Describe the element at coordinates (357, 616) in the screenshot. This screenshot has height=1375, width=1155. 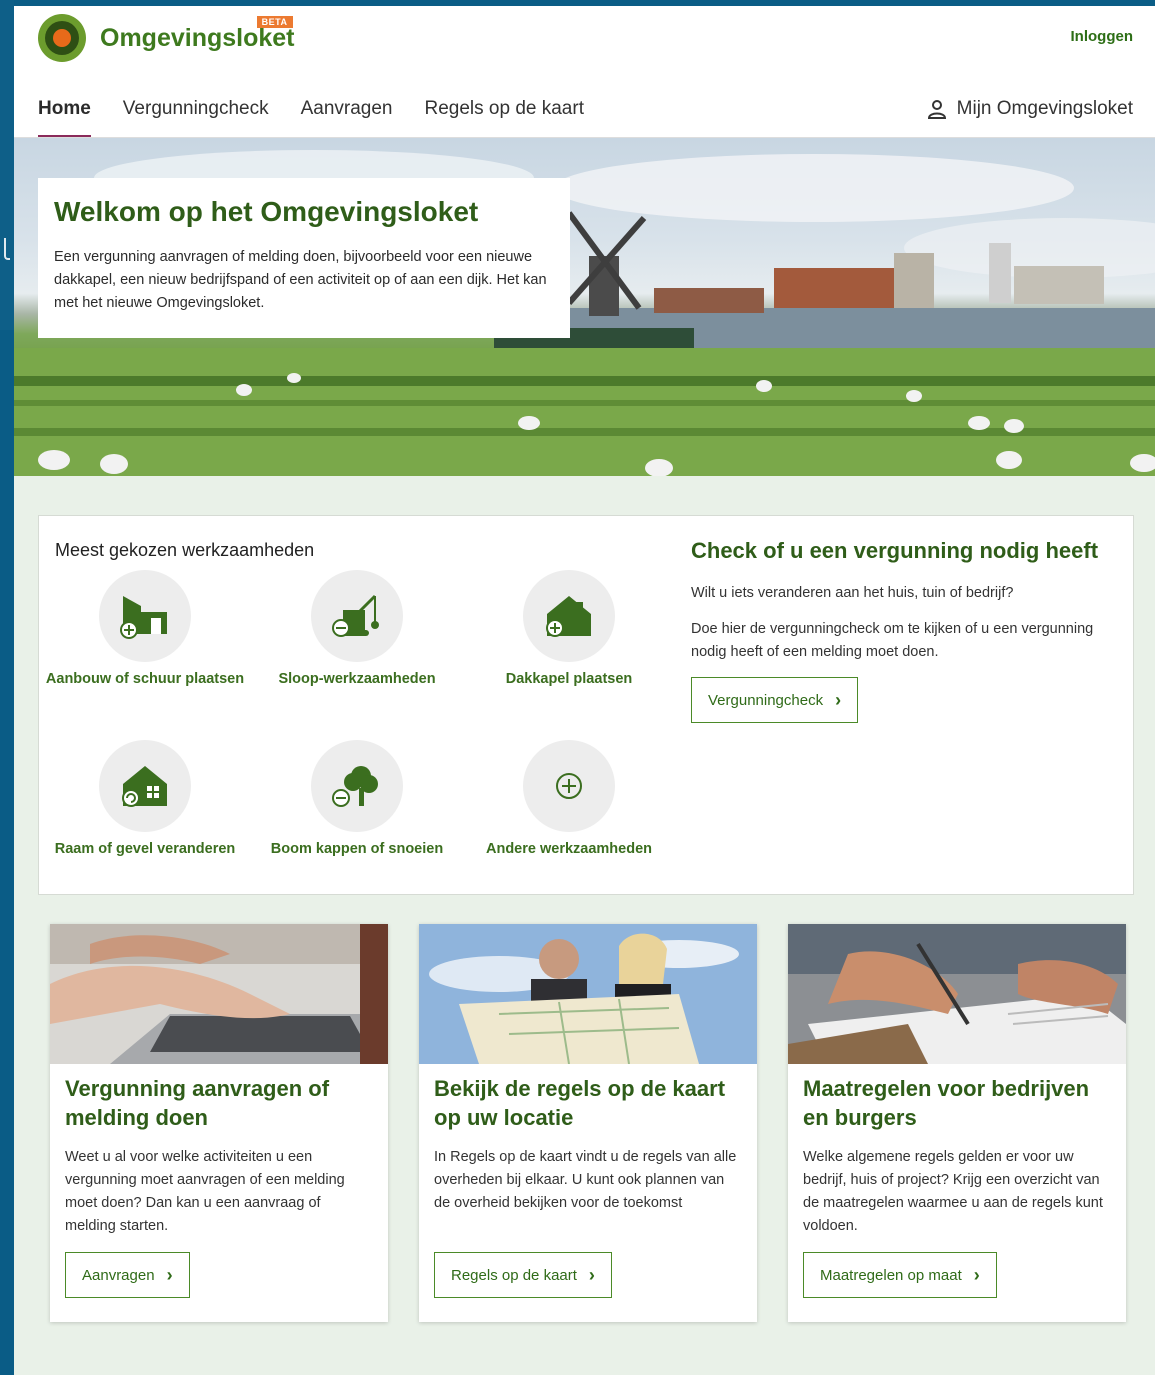
I see `demolition-crane-icon` at that location.